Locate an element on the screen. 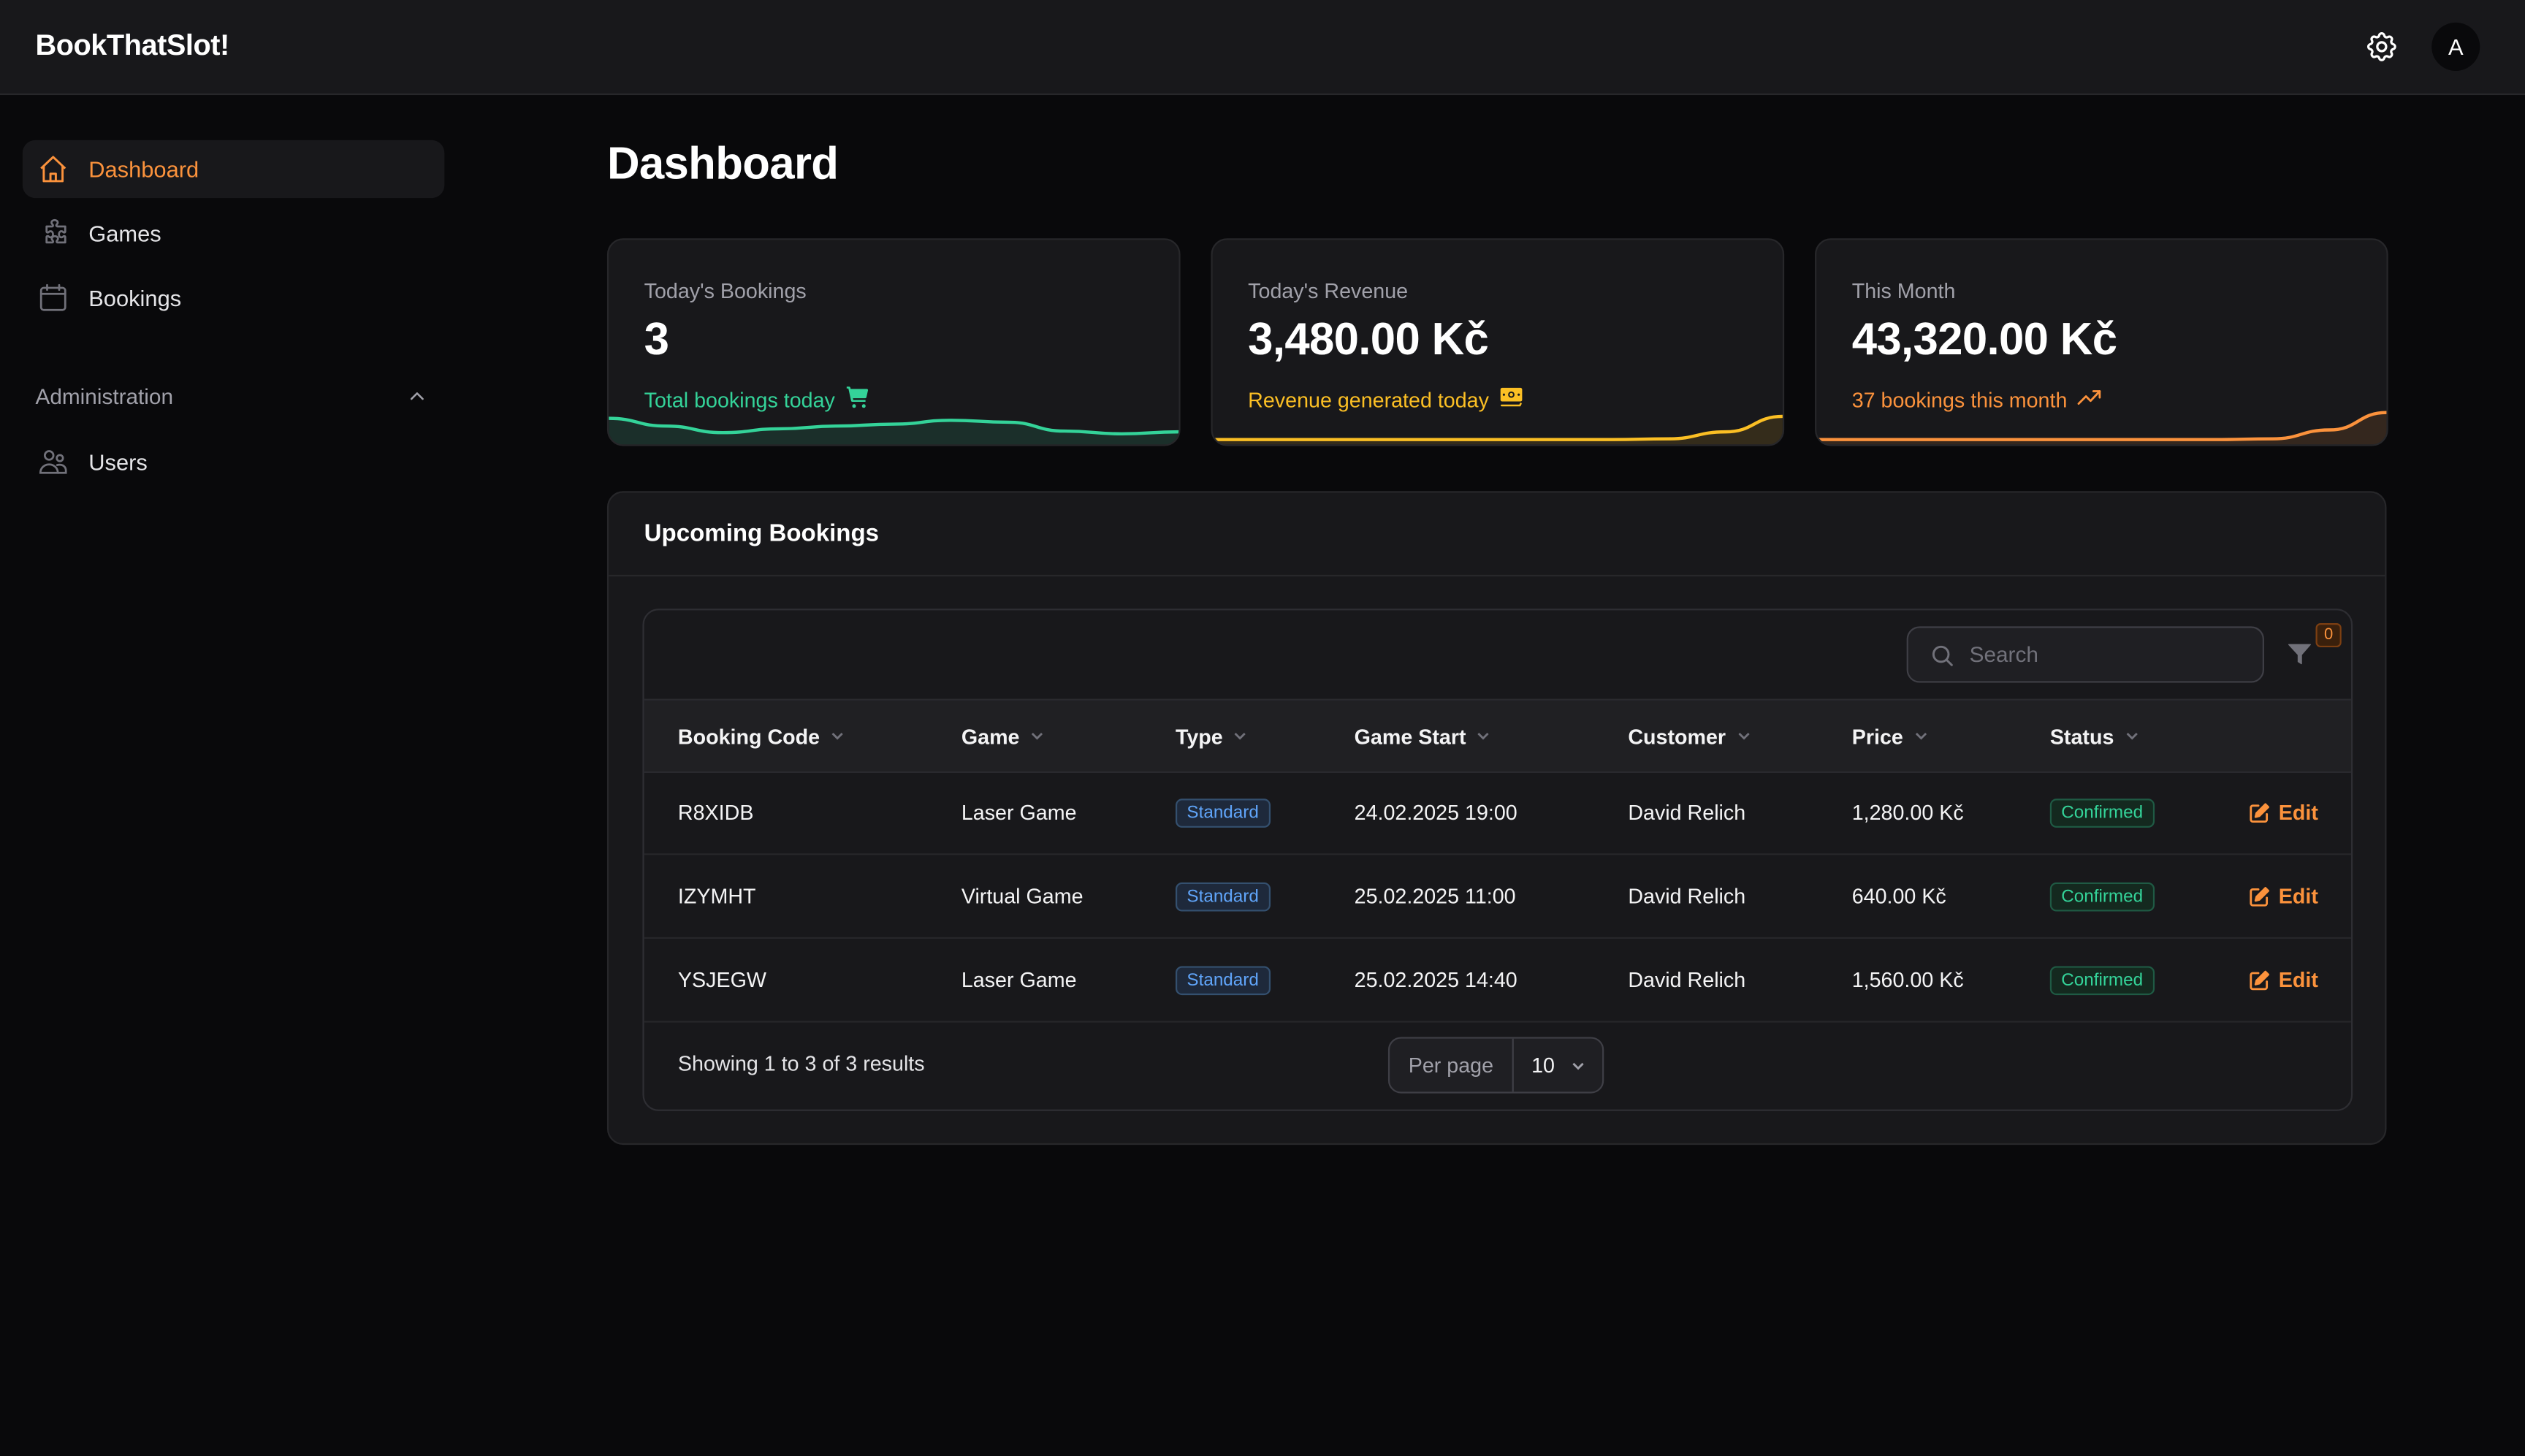 The height and width of the screenshot is (1456, 2525). calendar-icon is located at coordinates (53, 298).